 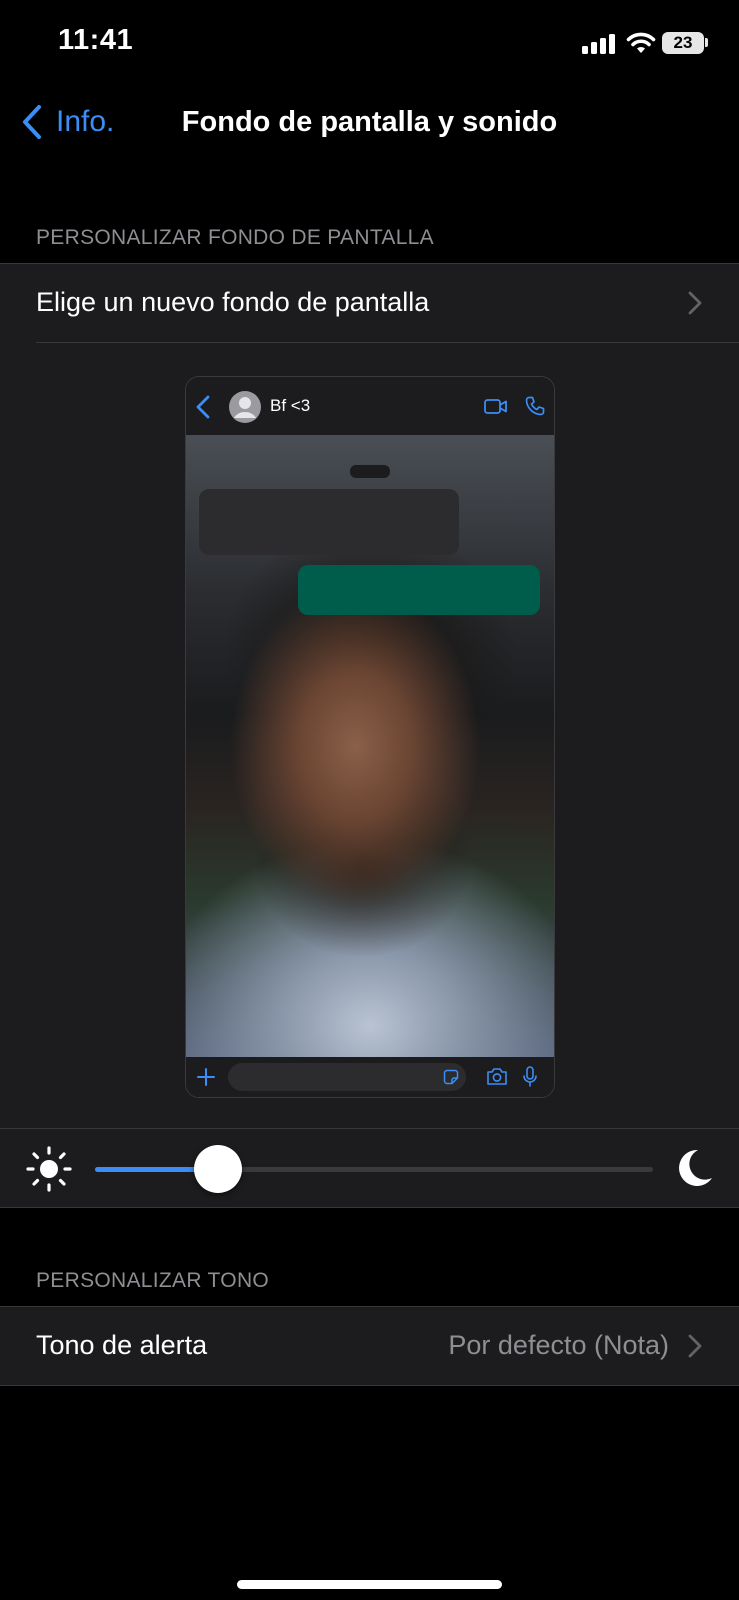 I want to click on preview-input-bar, so click(x=370, y=1077).